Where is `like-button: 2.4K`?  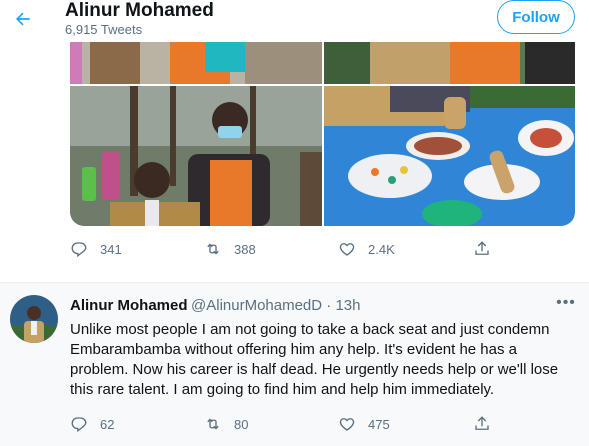
like-button: 2.4K is located at coordinates (366, 249).